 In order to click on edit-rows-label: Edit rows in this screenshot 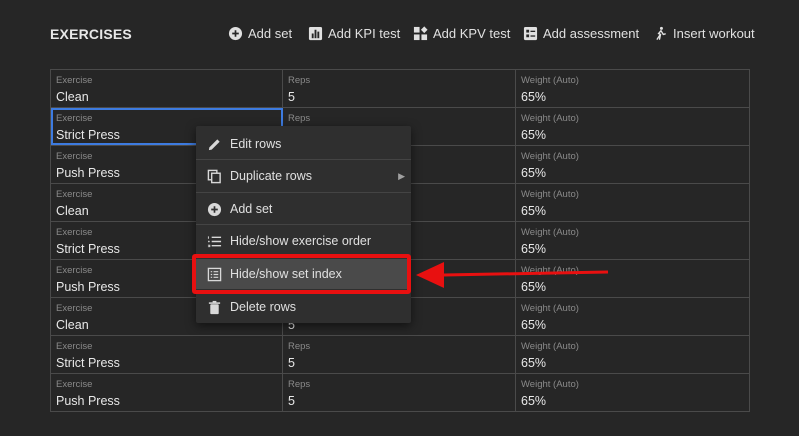, I will do `click(256, 144)`.